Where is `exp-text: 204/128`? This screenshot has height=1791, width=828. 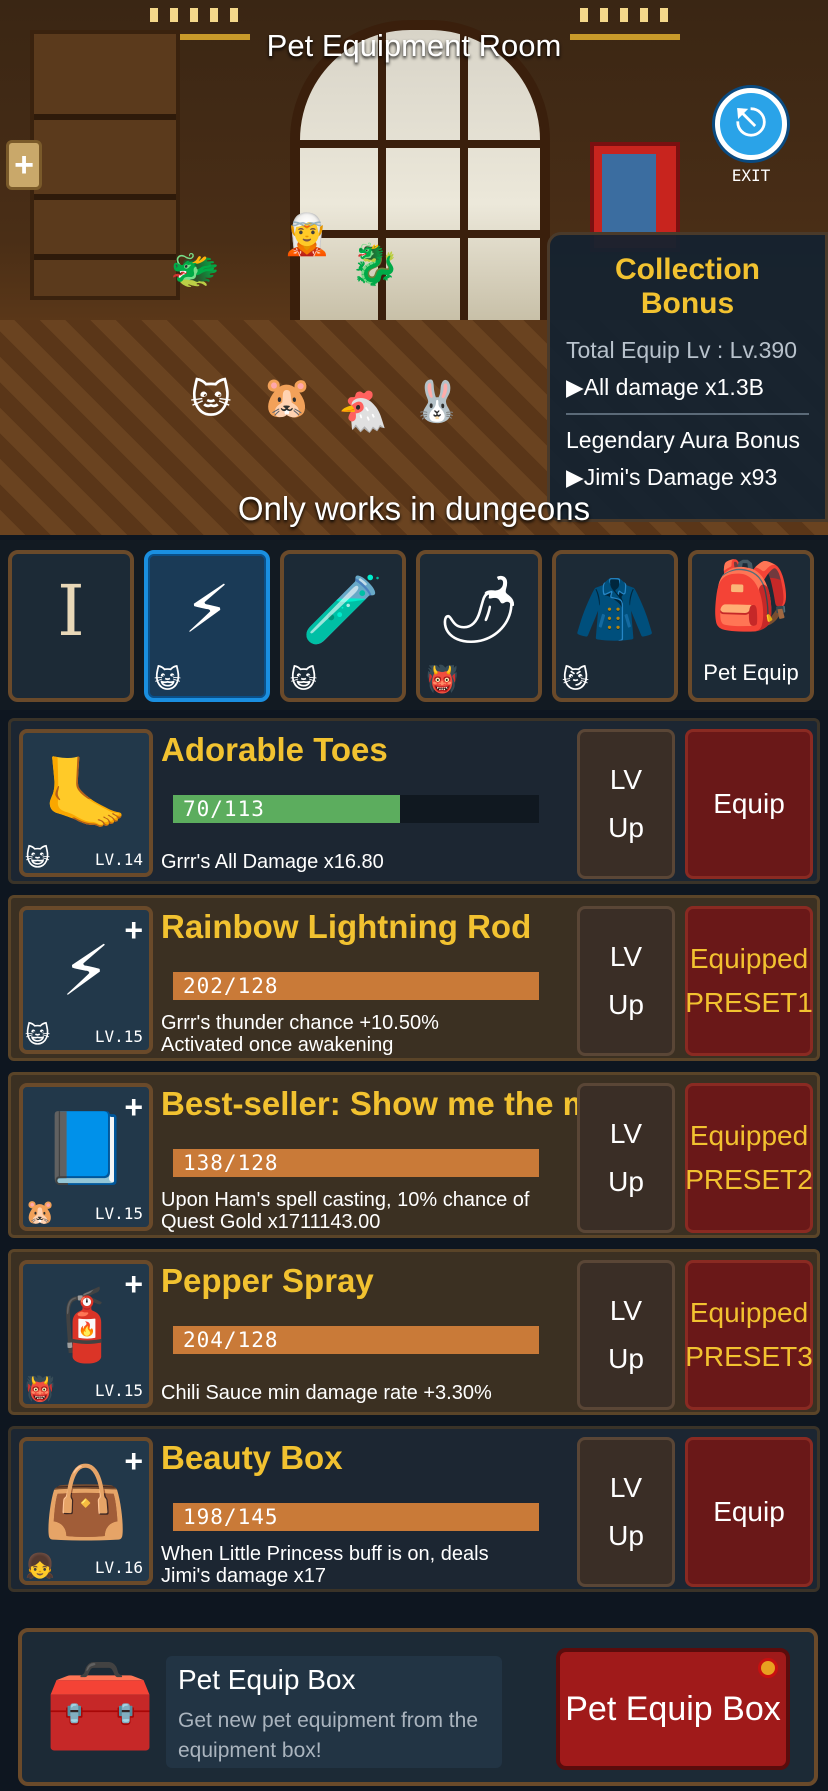 exp-text: 204/128 is located at coordinates (231, 1340).